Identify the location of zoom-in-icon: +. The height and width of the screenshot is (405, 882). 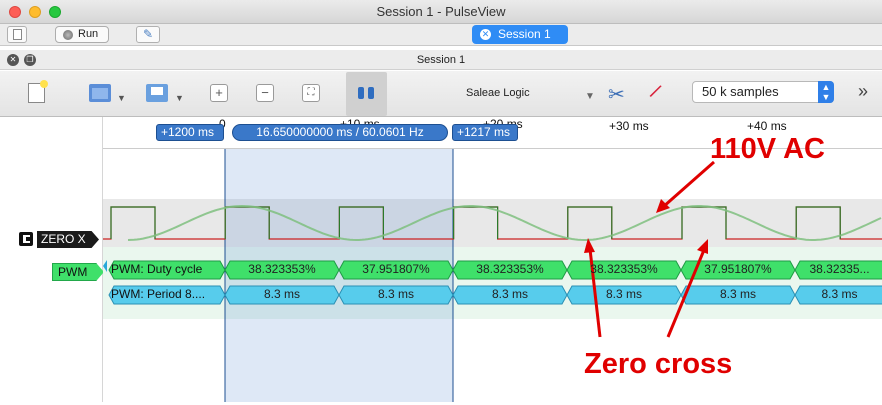
(219, 92).